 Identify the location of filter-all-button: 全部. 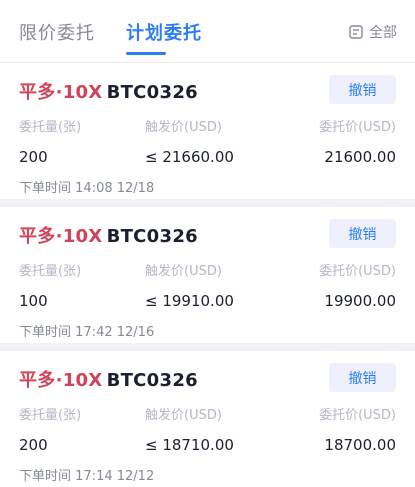
(373, 32).